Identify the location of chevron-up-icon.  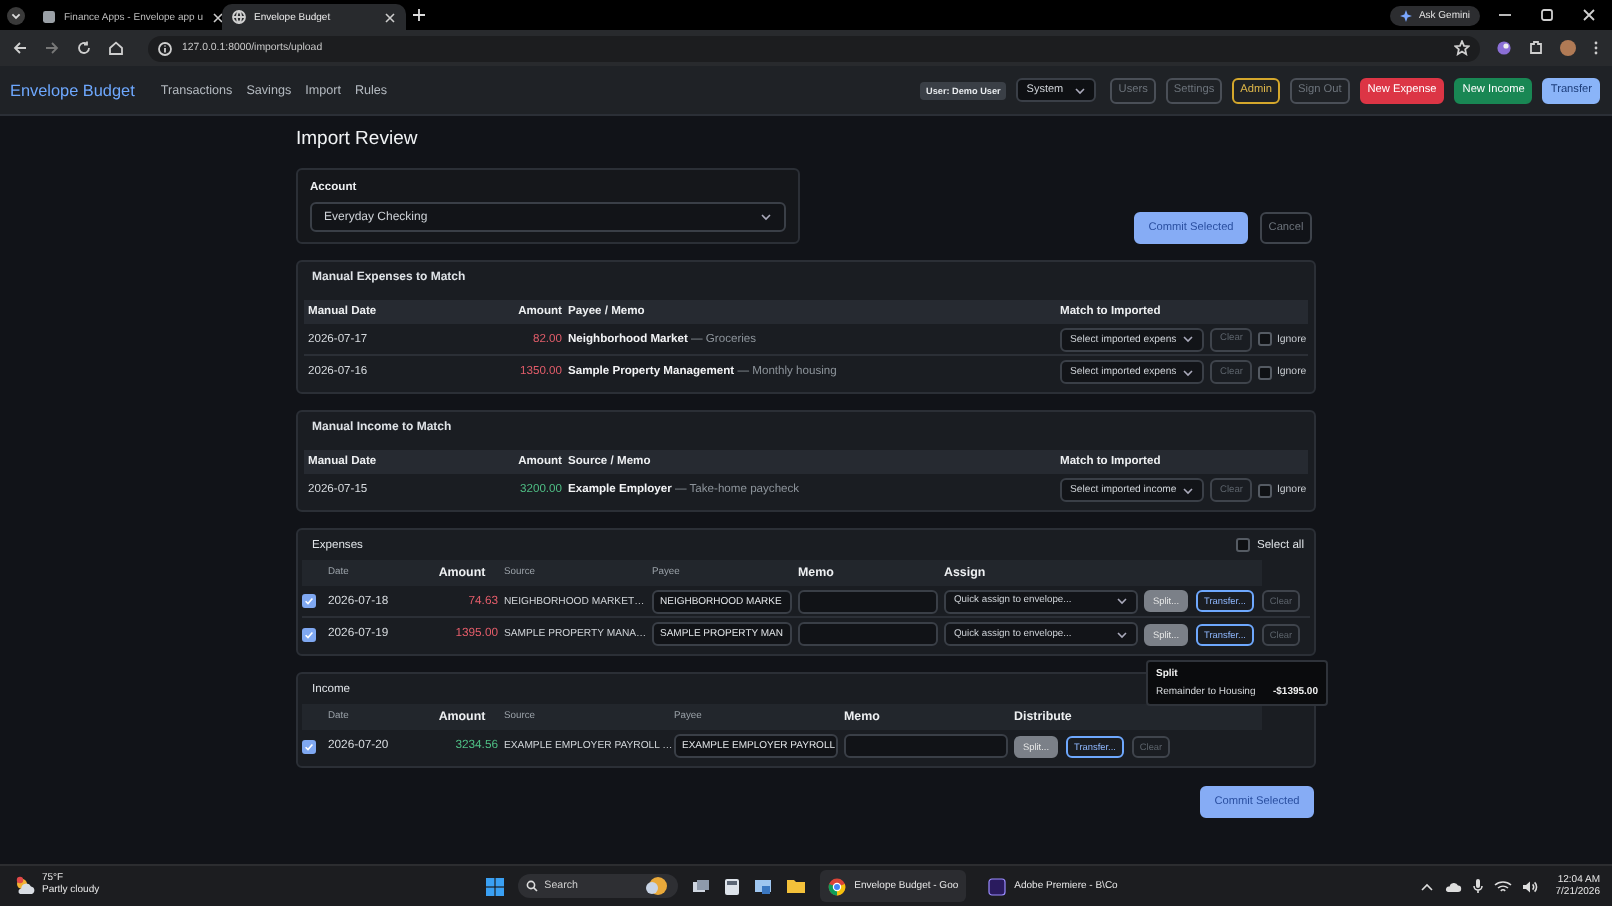
(1426, 886).